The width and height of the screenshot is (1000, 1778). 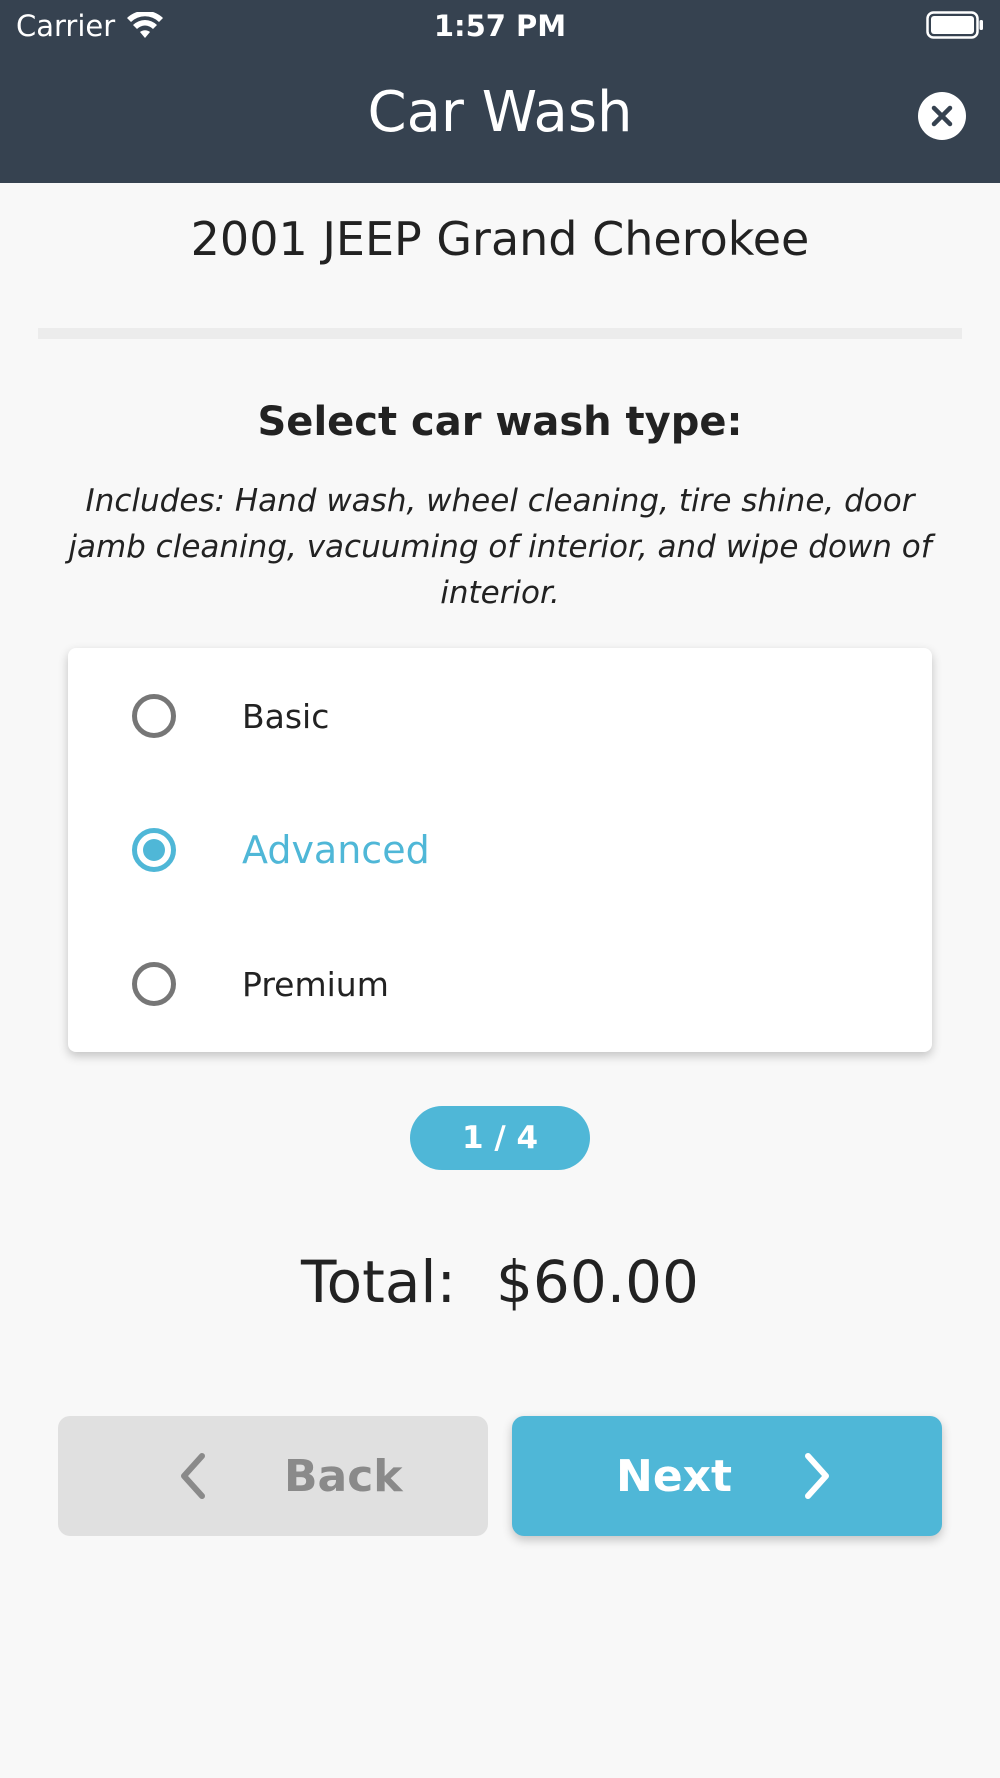 What do you see at coordinates (315, 984) in the screenshot?
I see `option-label-premium: Premium` at bounding box center [315, 984].